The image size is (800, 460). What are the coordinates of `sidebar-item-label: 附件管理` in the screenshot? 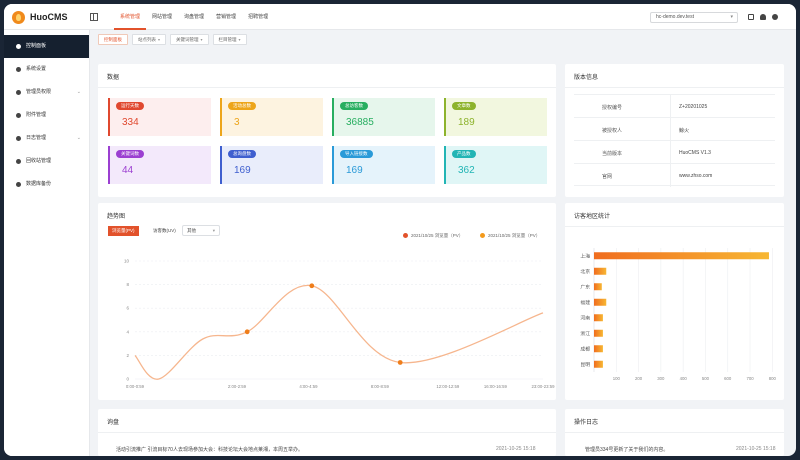 It's located at (36, 115).